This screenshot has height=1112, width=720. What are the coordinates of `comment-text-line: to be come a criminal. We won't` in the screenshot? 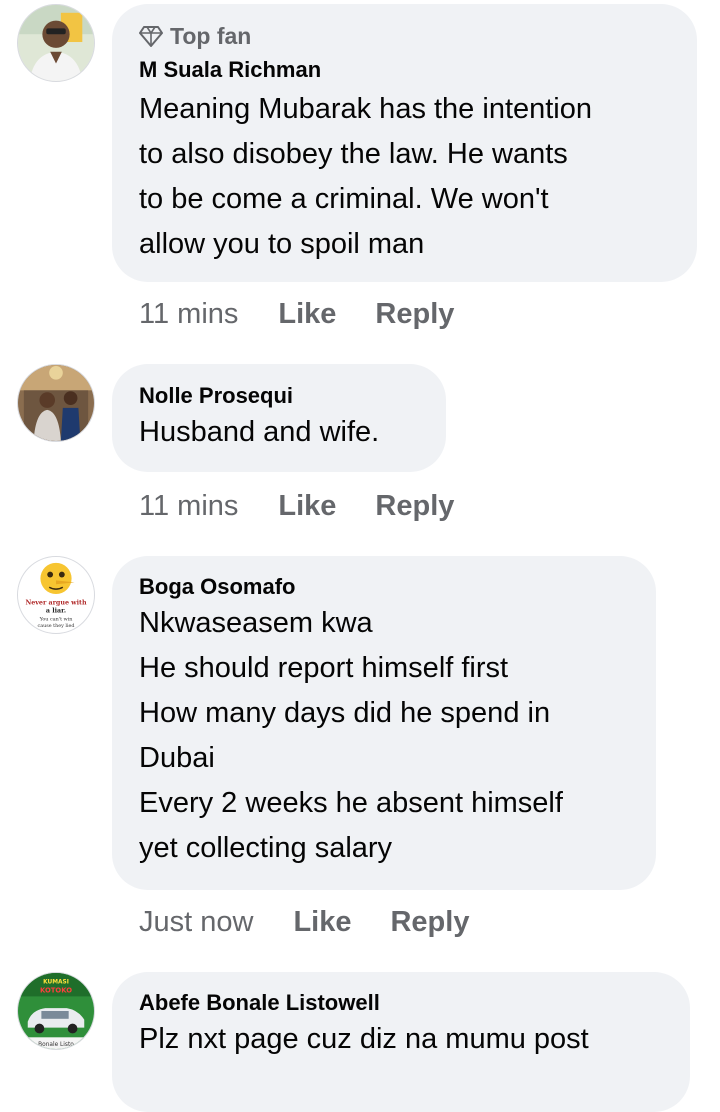 It's located at (344, 199).